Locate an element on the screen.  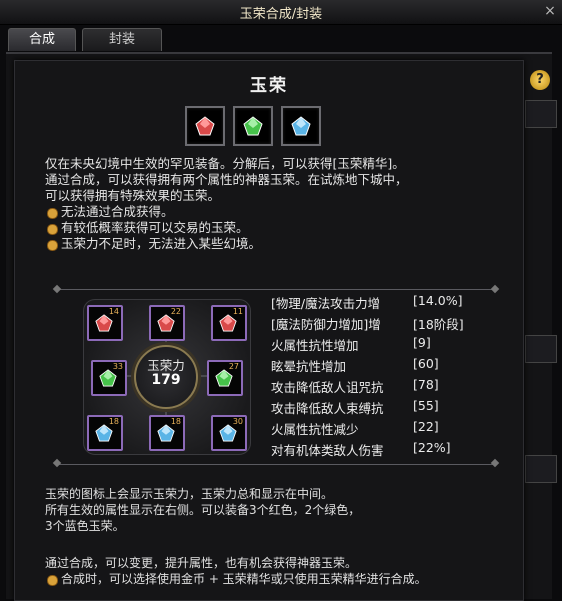
attribute-value: [22%] is located at coordinates (432, 447).